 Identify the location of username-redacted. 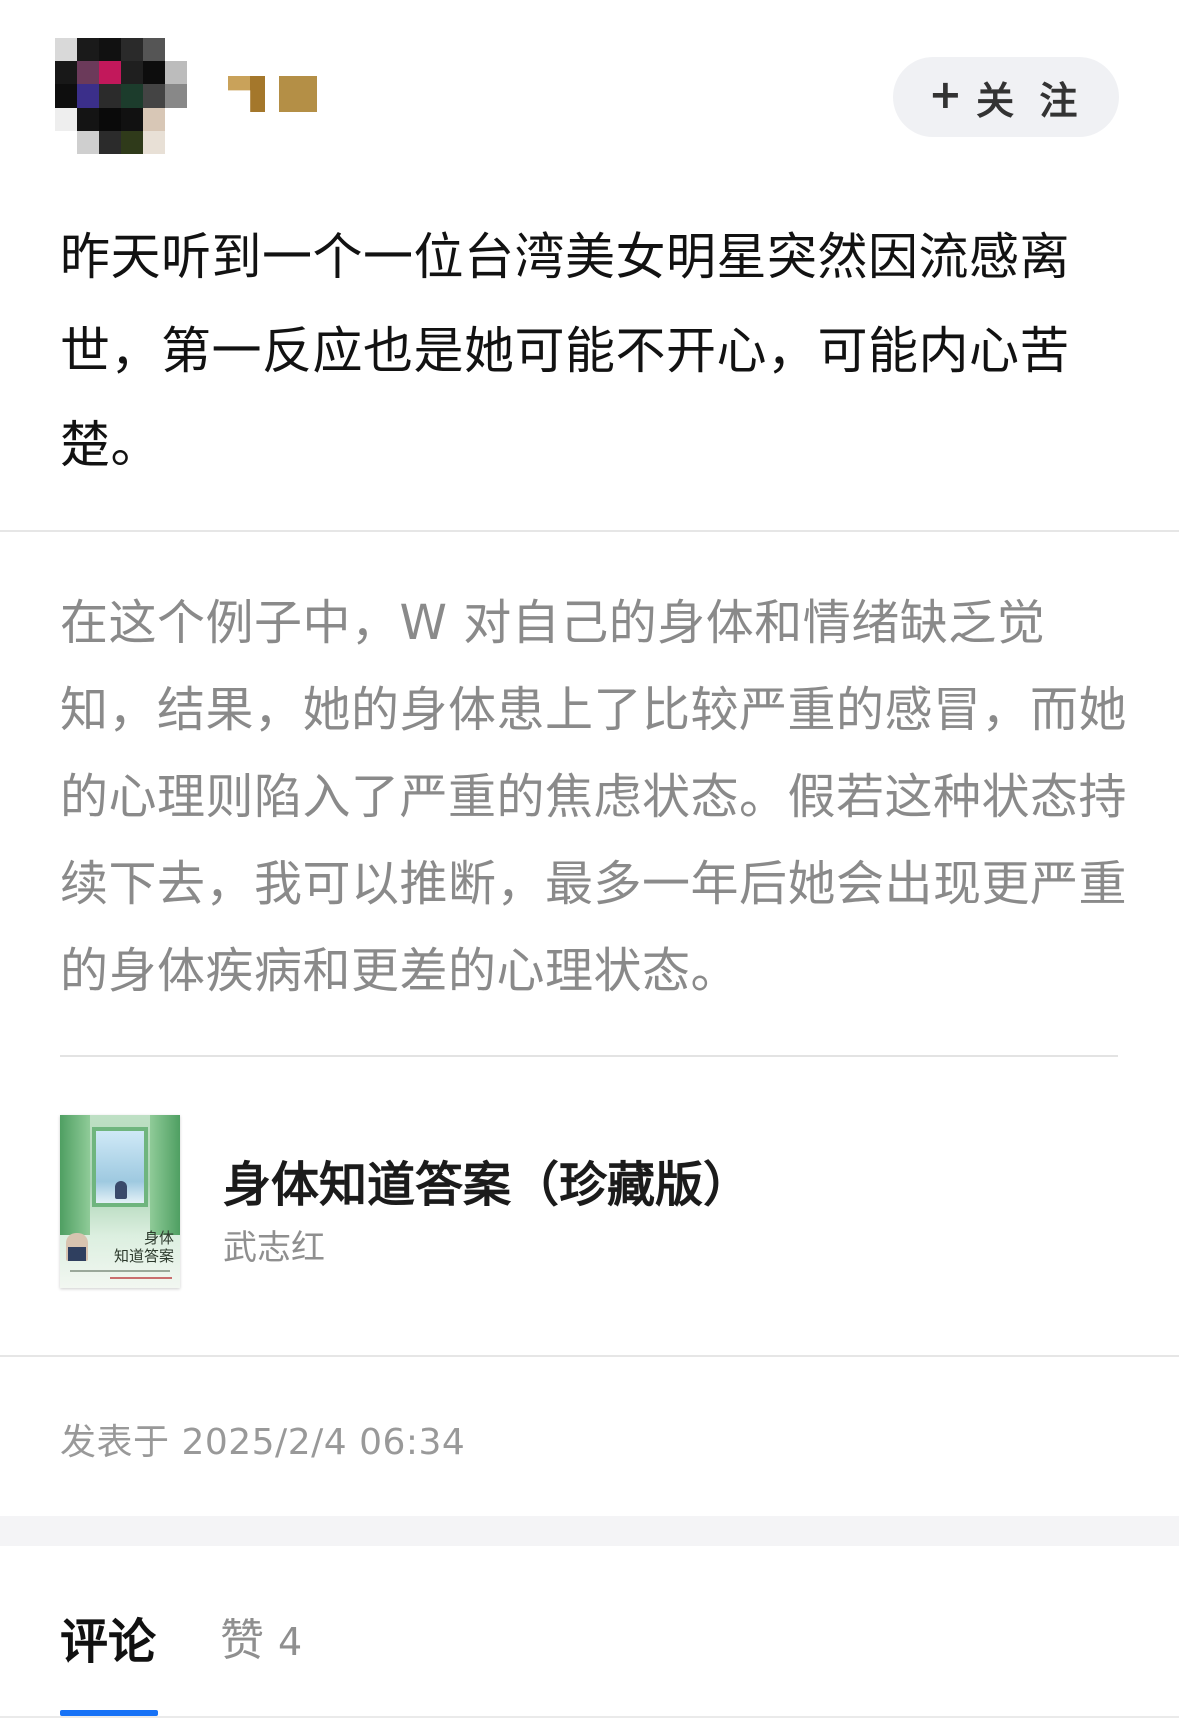
(272, 94).